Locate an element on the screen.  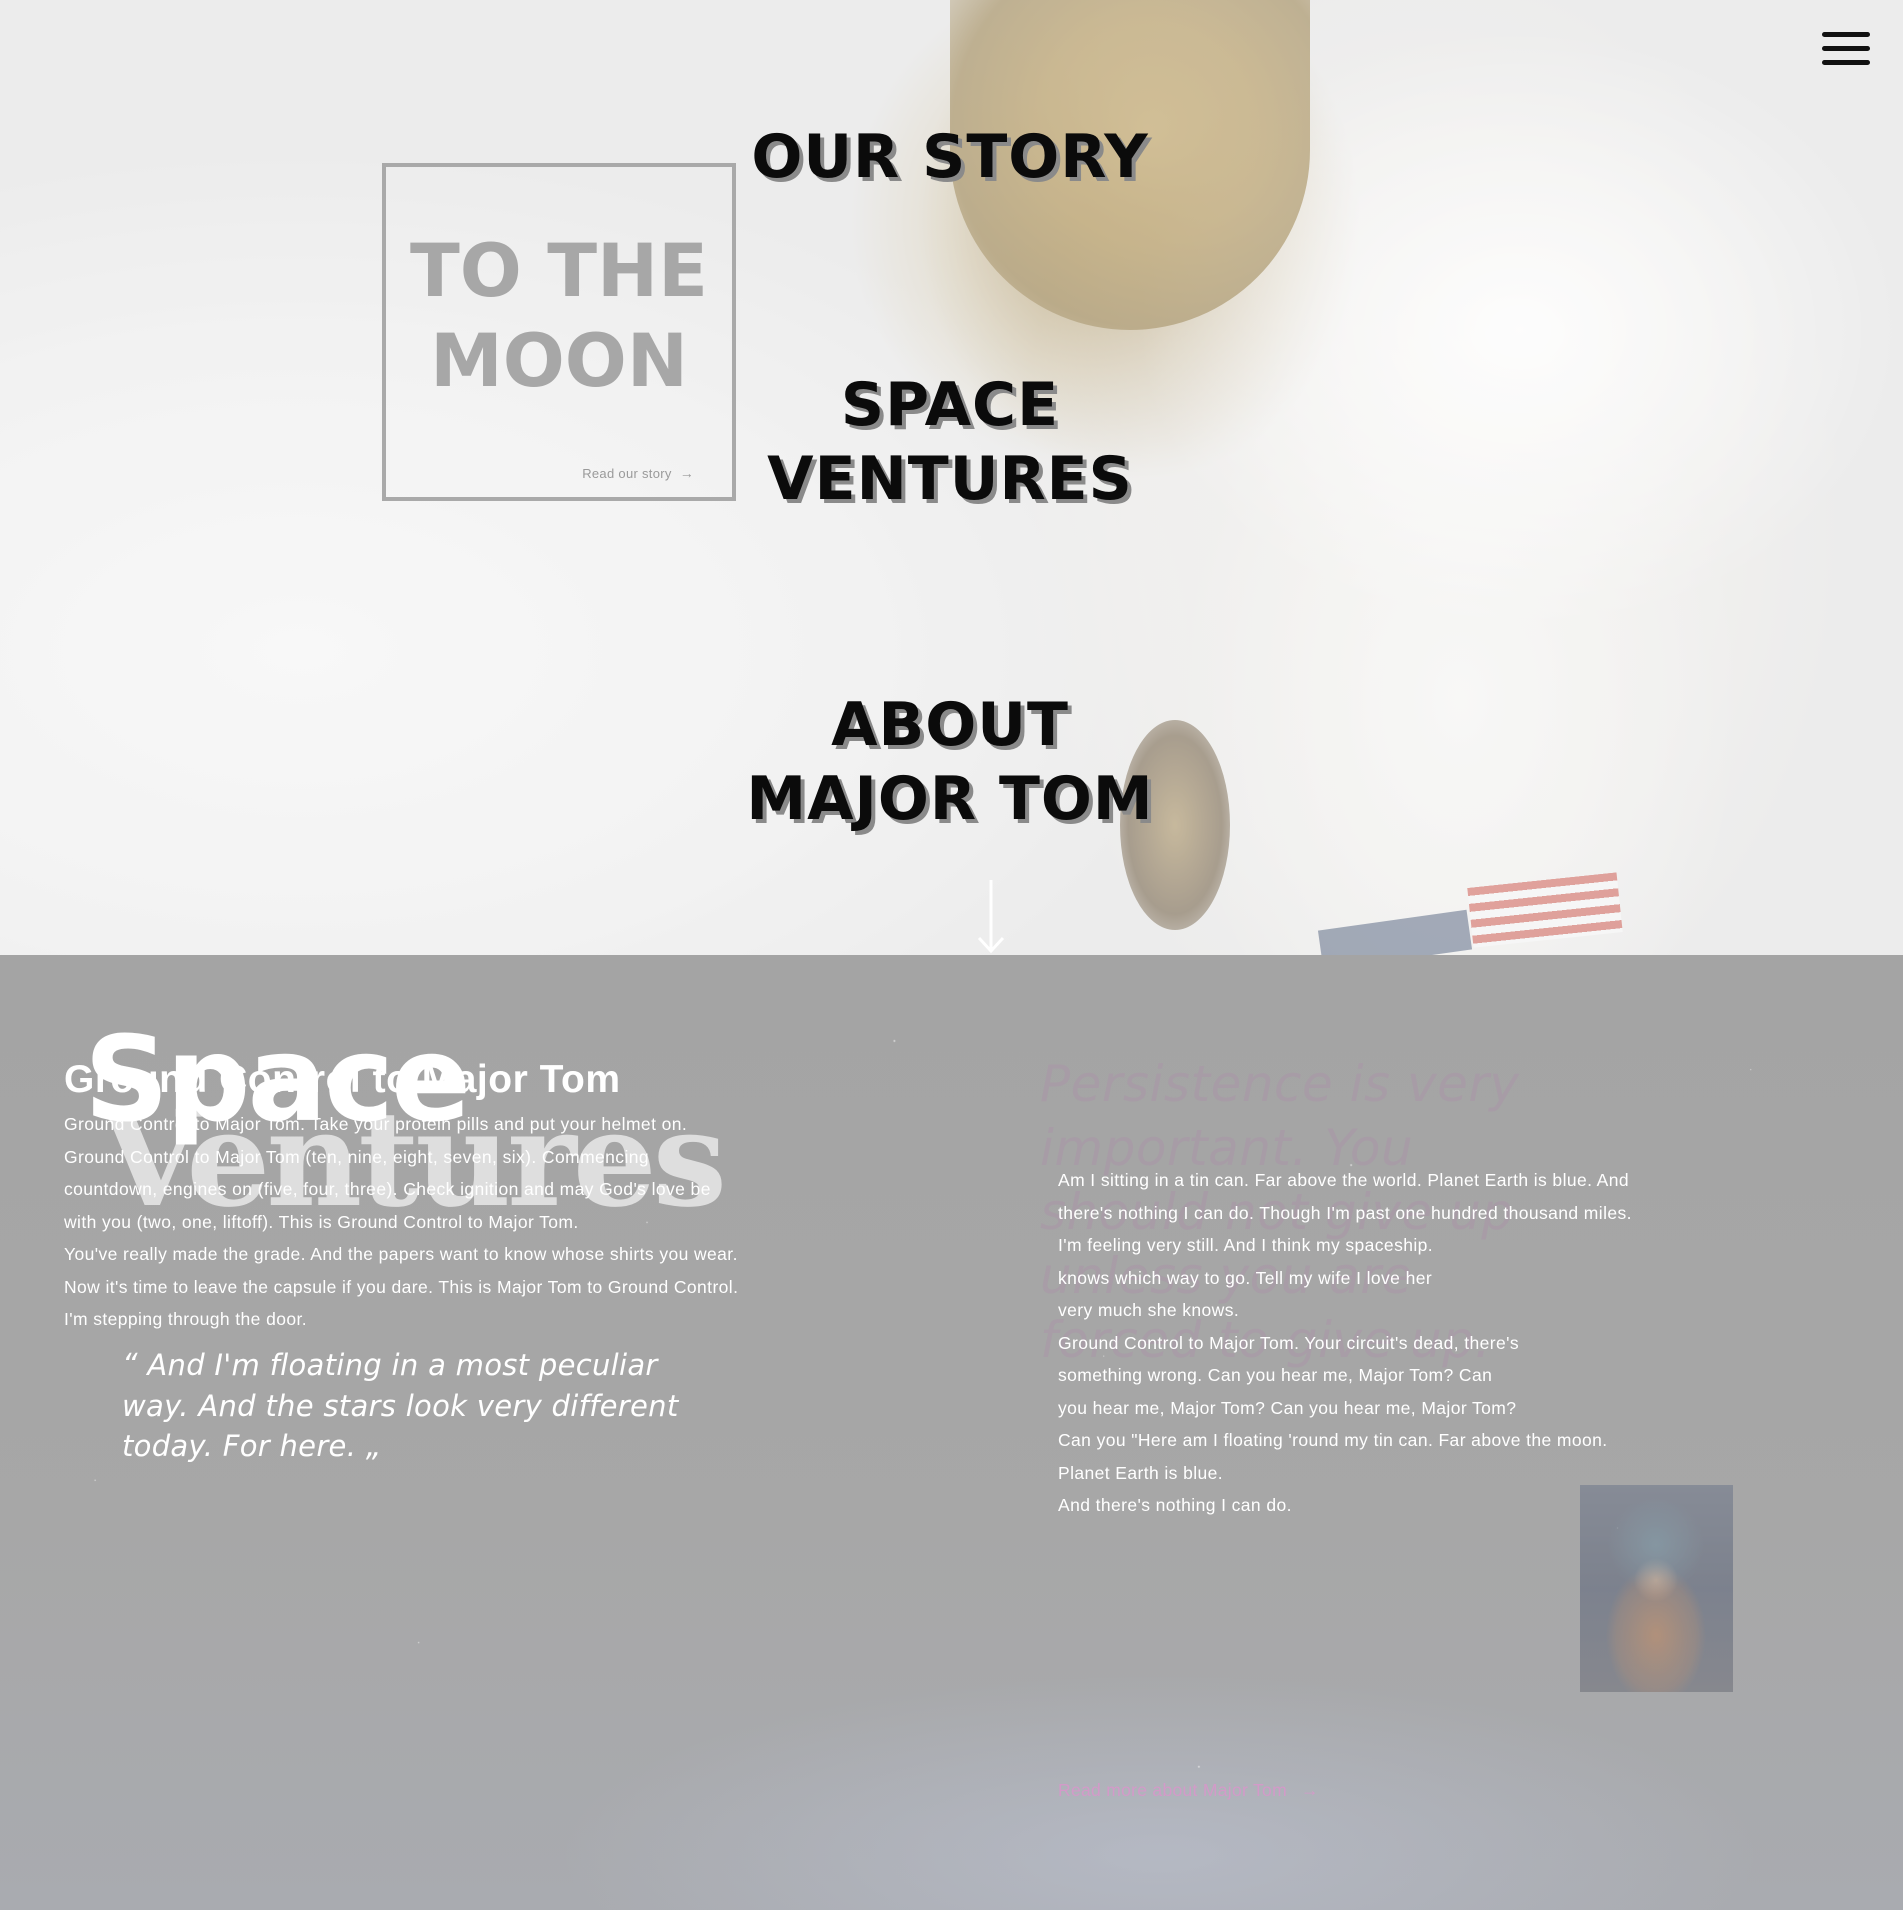
nav-about-line-1: ABOUT is located at coordinates (950, 725).